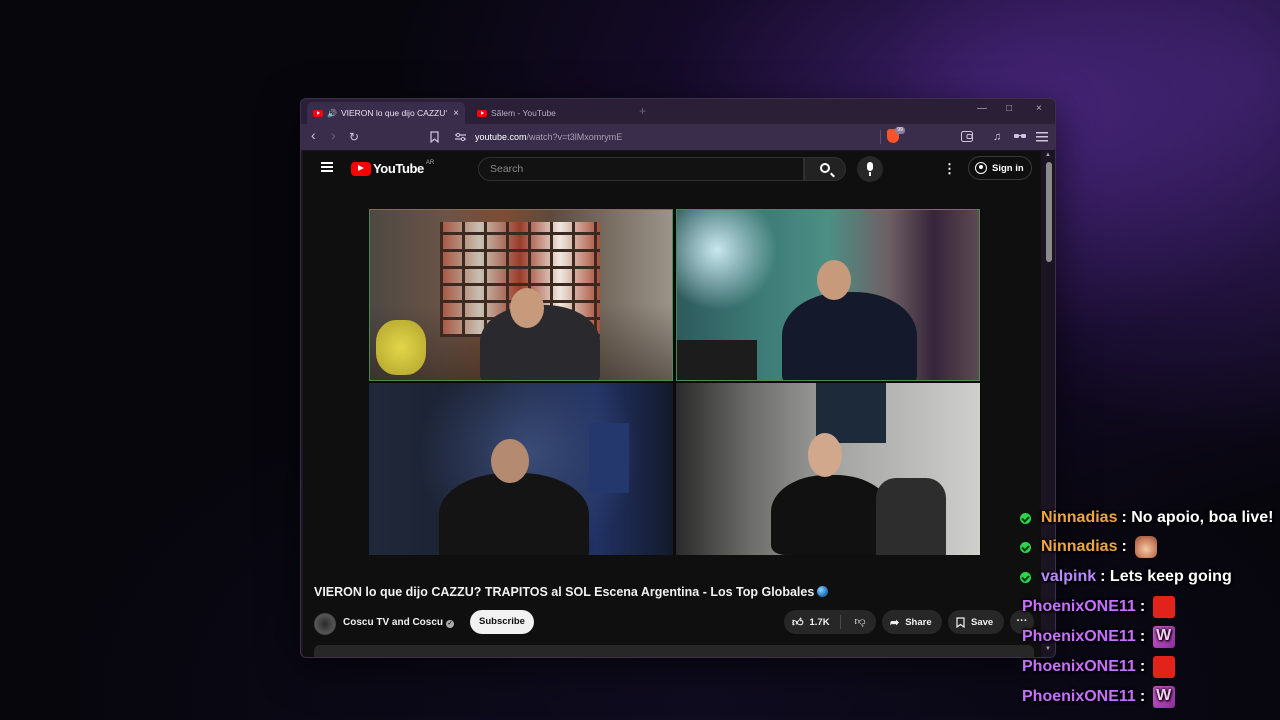 The image size is (1280, 720). I want to click on wallet-icon, so click(967, 136).